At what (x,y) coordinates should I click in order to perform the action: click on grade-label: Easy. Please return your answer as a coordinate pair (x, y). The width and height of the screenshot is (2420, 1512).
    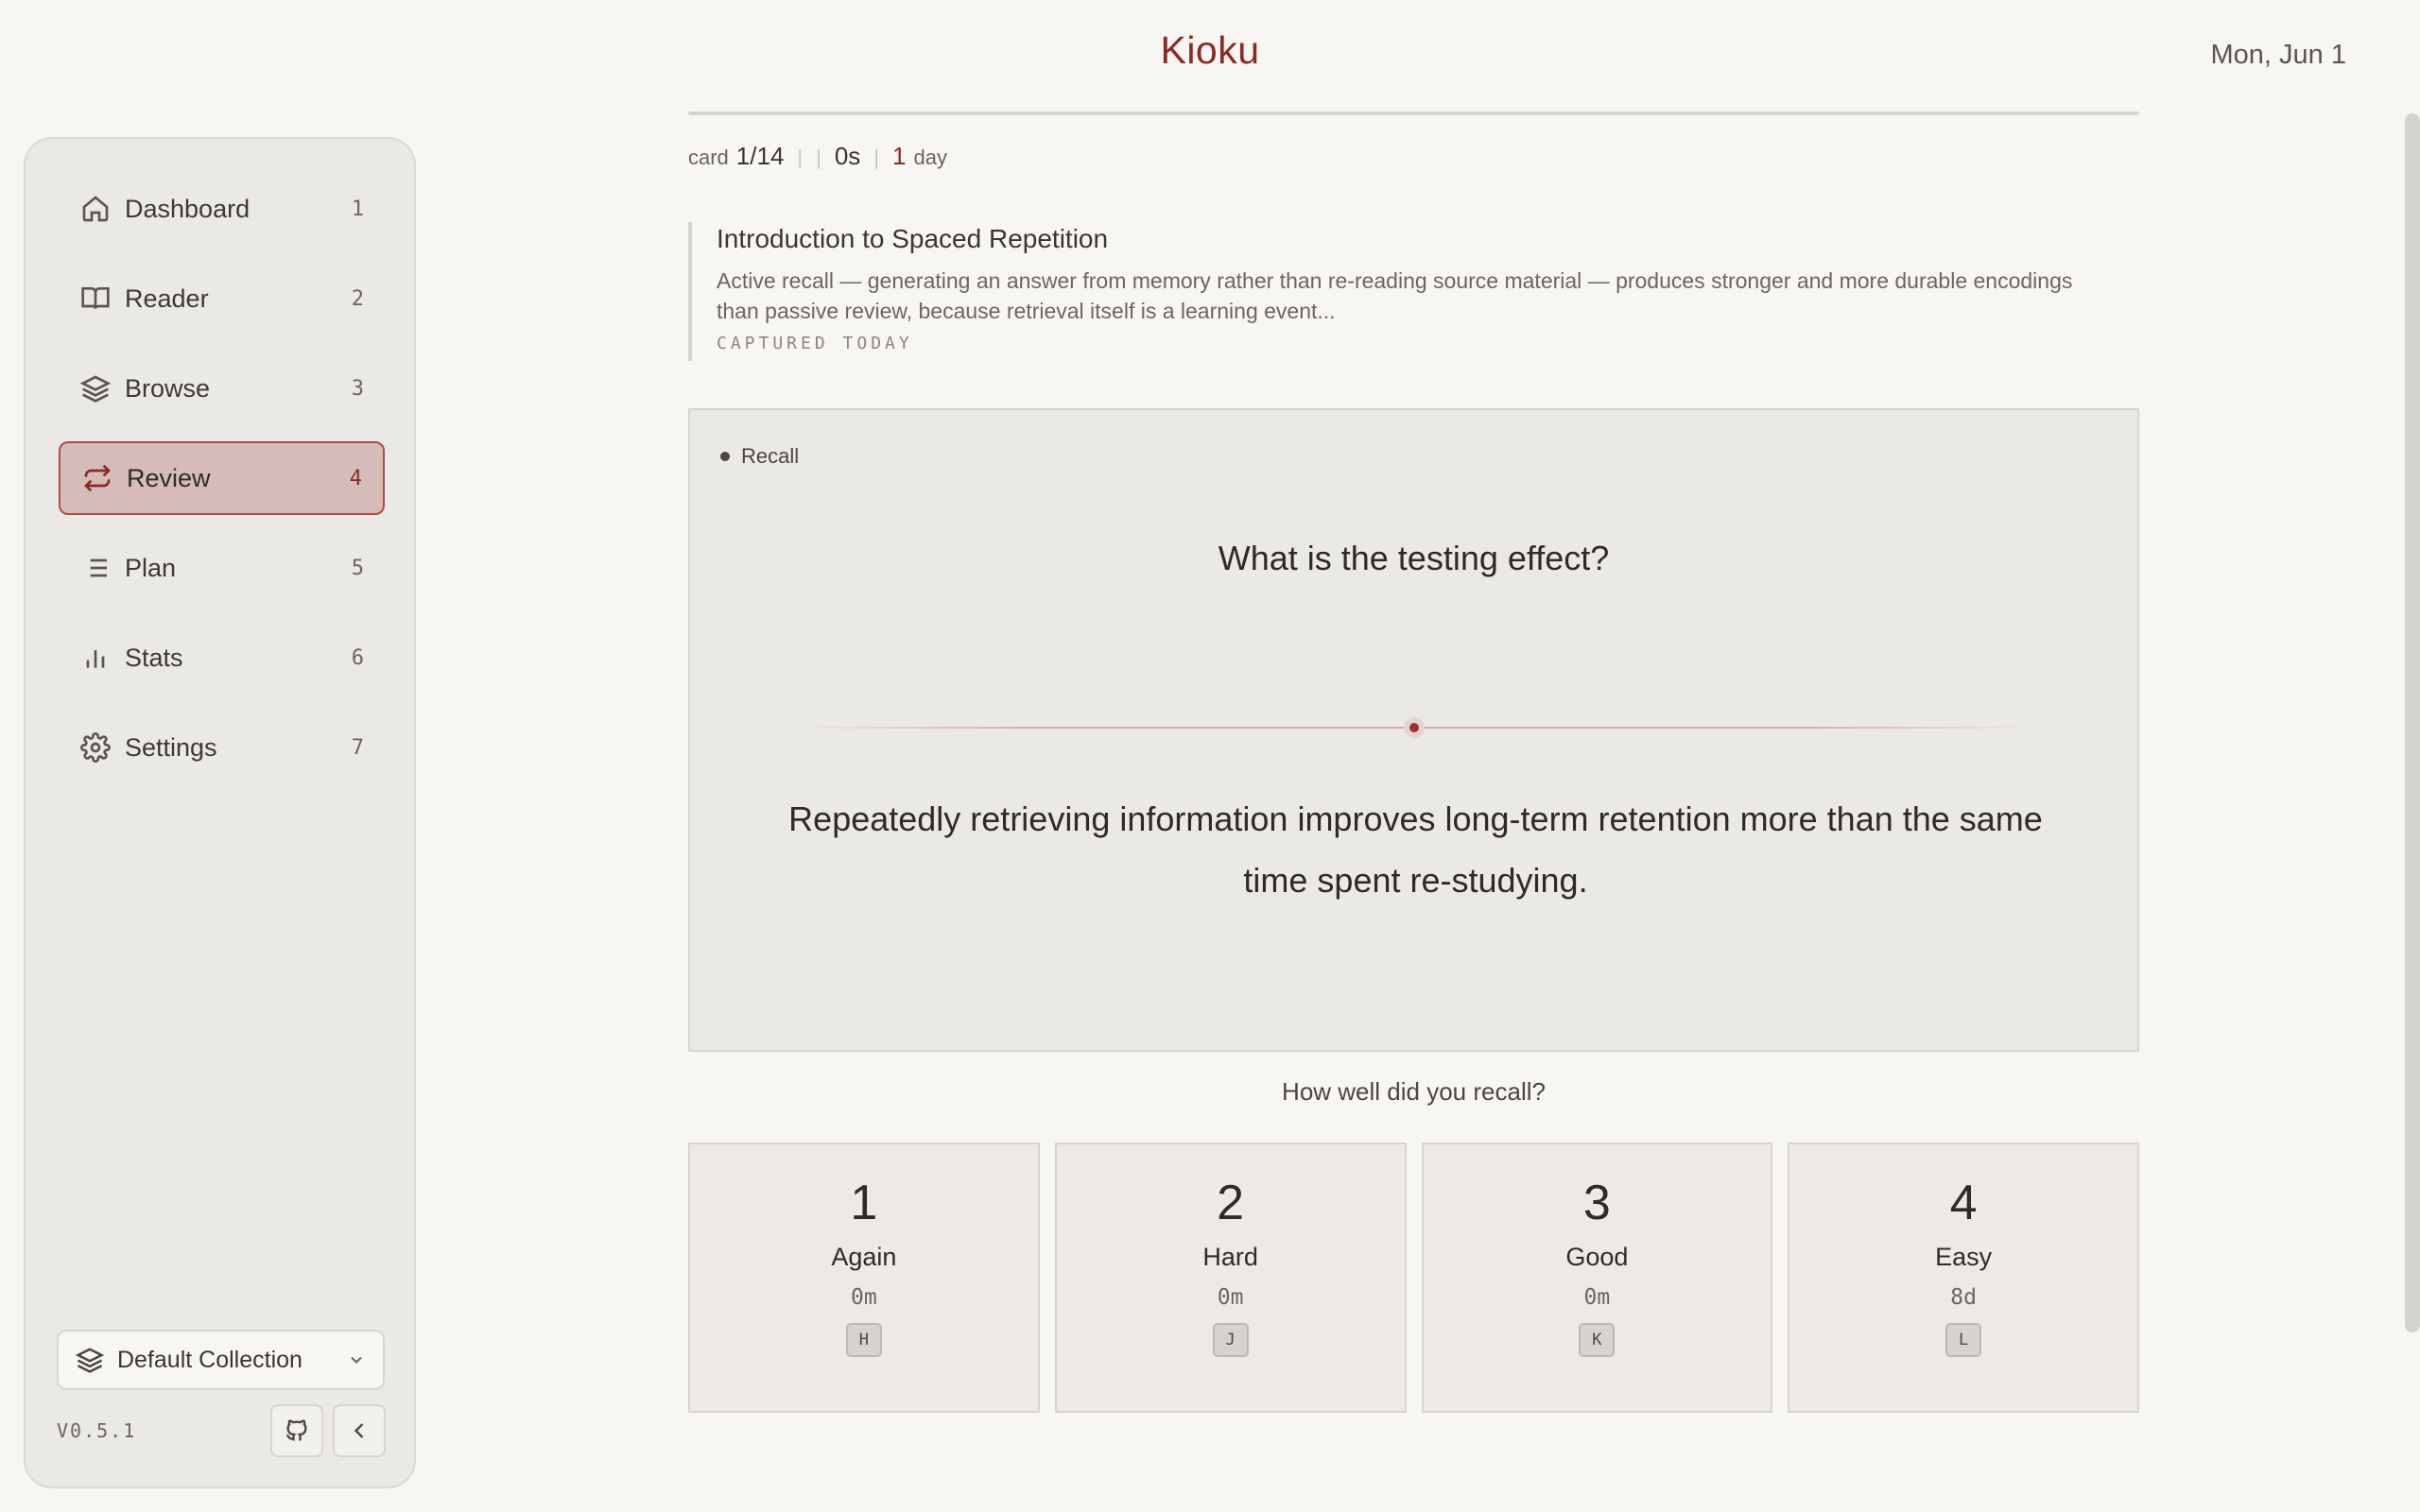
    Looking at the image, I should click on (1964, 1257).